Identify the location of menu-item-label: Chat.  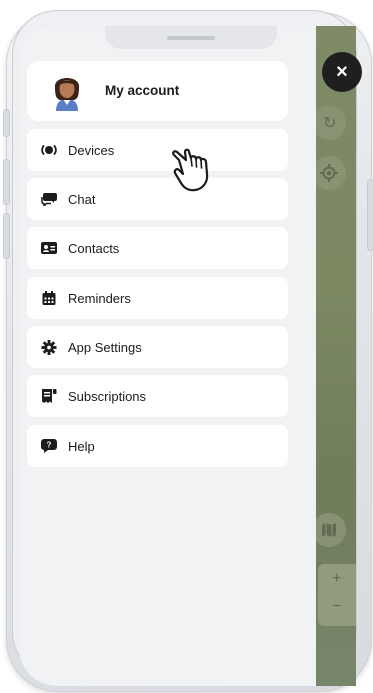
(82, 199).